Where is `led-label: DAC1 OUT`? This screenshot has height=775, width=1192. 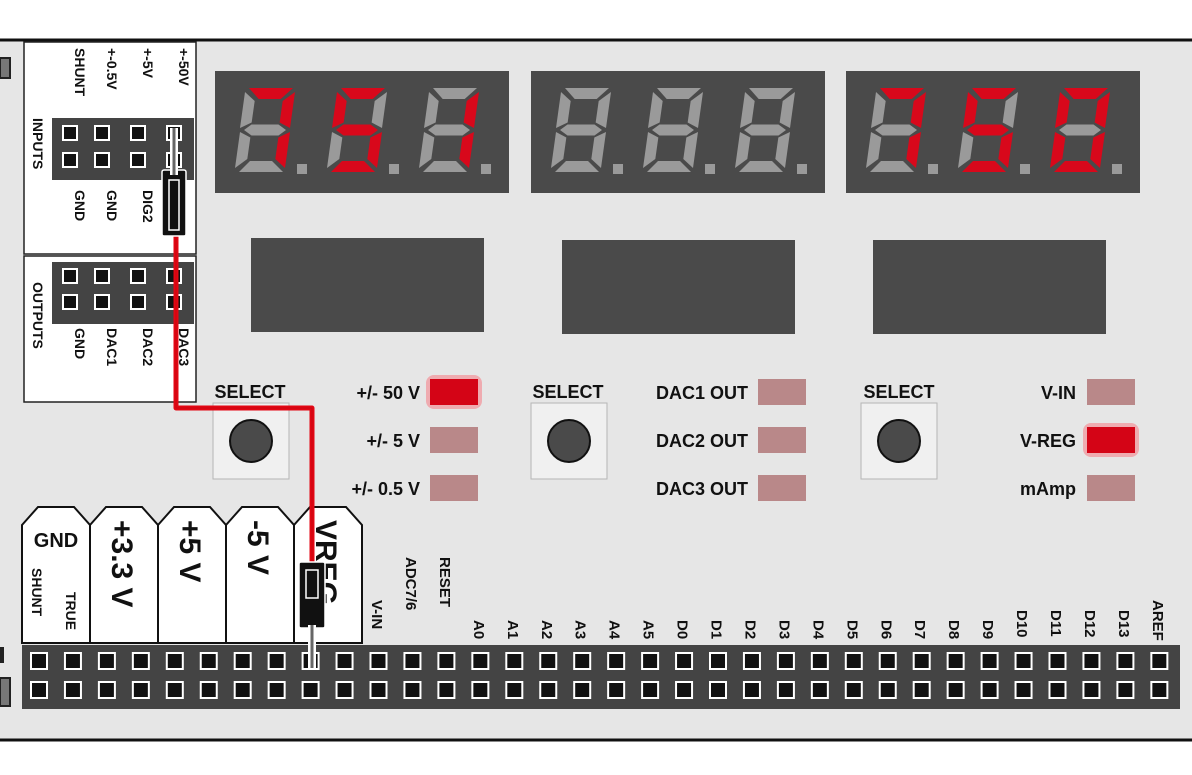 led-label: DAC1 OUT is located at coordinates (702, 393).